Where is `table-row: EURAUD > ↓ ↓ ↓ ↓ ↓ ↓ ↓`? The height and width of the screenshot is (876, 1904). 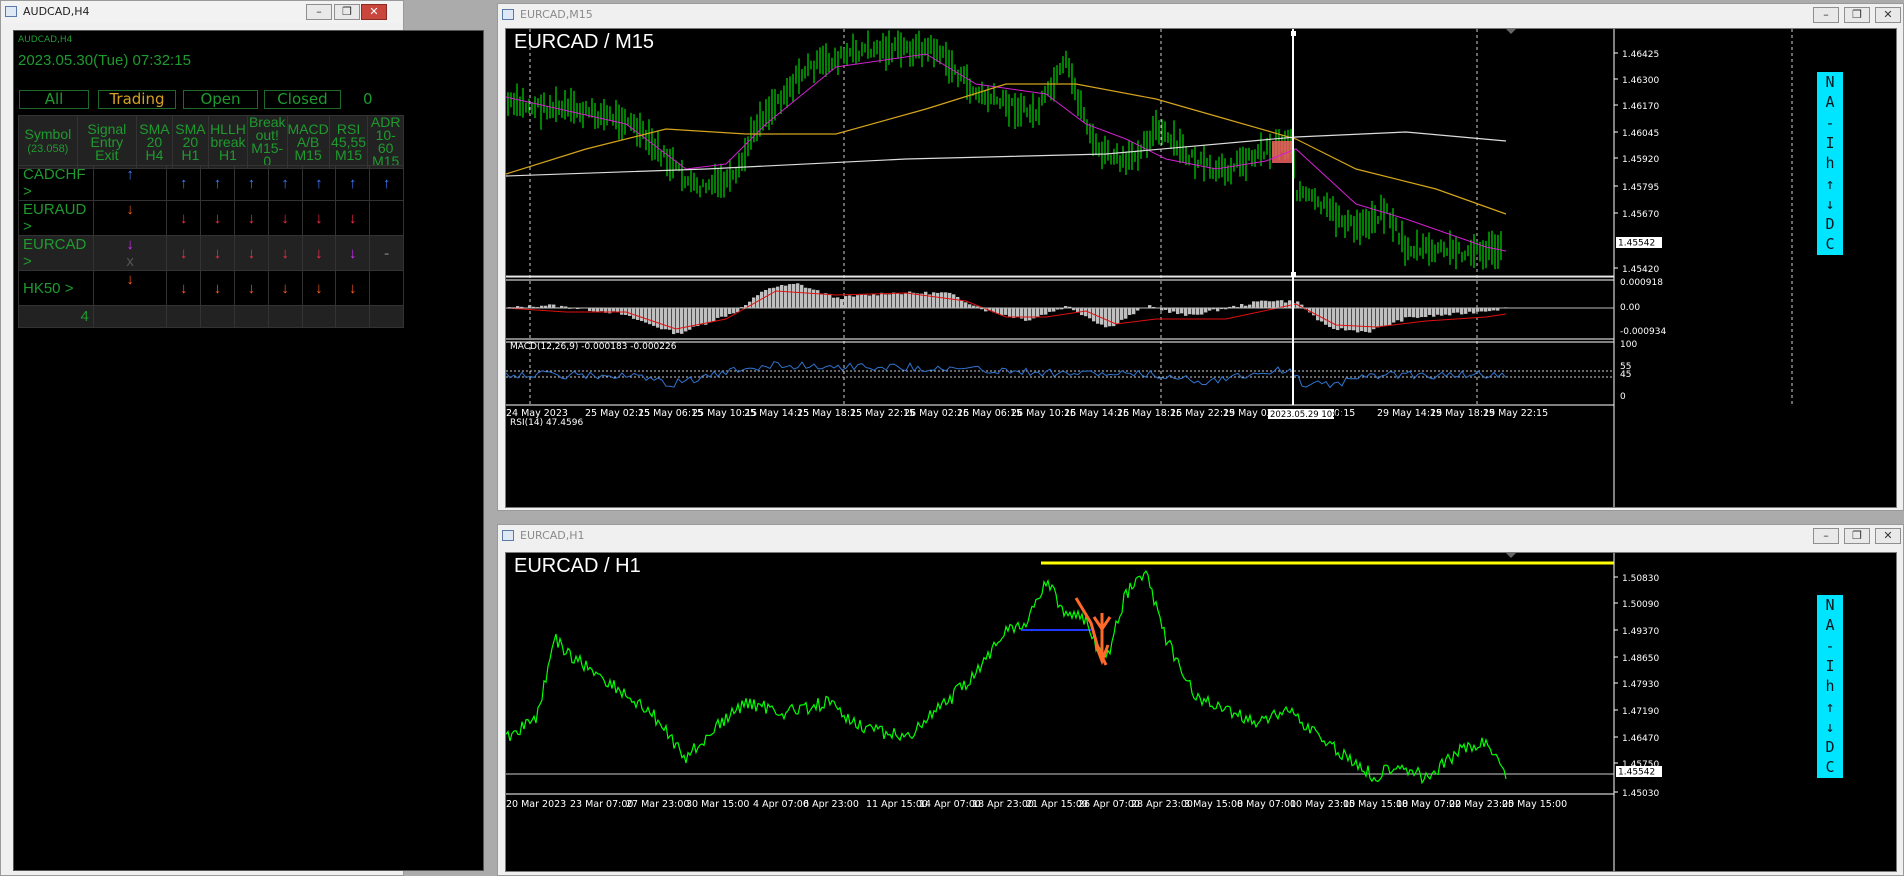 table-row: EURAUD > ↓ ↓ ↓ ↓ ↓ ↓ ↓ is located at coordinates (211, 218).